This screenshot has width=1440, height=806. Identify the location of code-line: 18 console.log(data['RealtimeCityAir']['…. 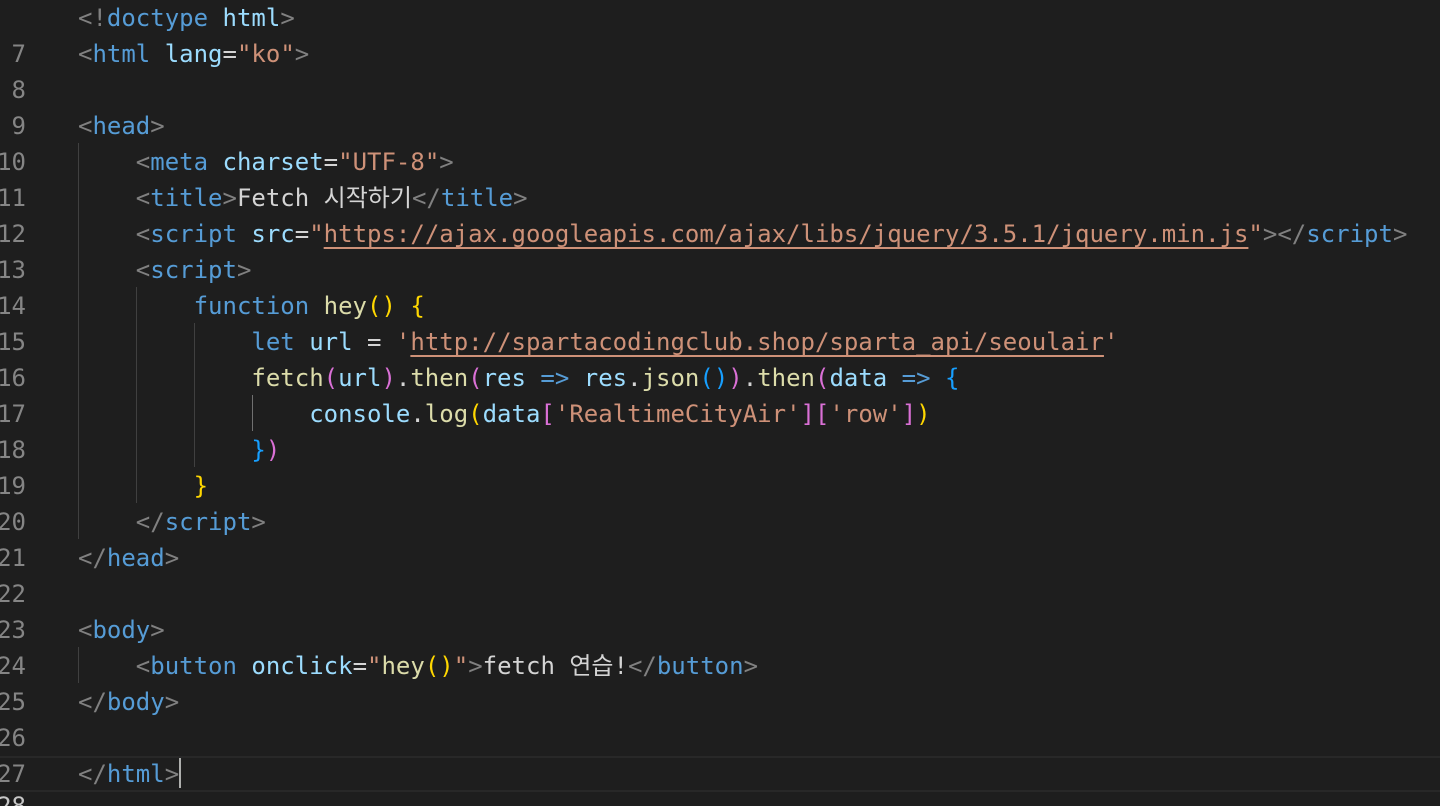
(720, 430).